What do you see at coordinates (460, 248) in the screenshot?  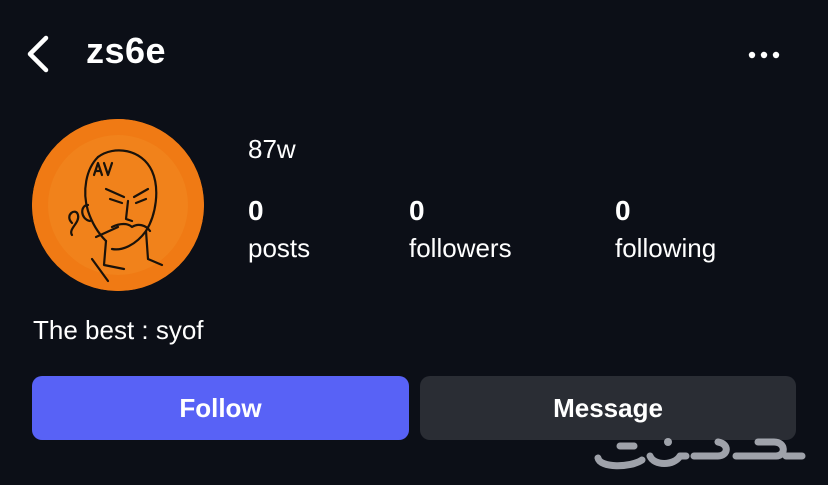 I see `followers-label: followers` at bounding box center [460, 248].